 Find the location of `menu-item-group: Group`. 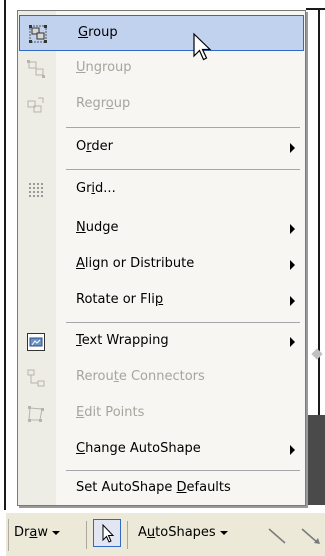

menu-item-group: Group is located at coordinates (161, 33).